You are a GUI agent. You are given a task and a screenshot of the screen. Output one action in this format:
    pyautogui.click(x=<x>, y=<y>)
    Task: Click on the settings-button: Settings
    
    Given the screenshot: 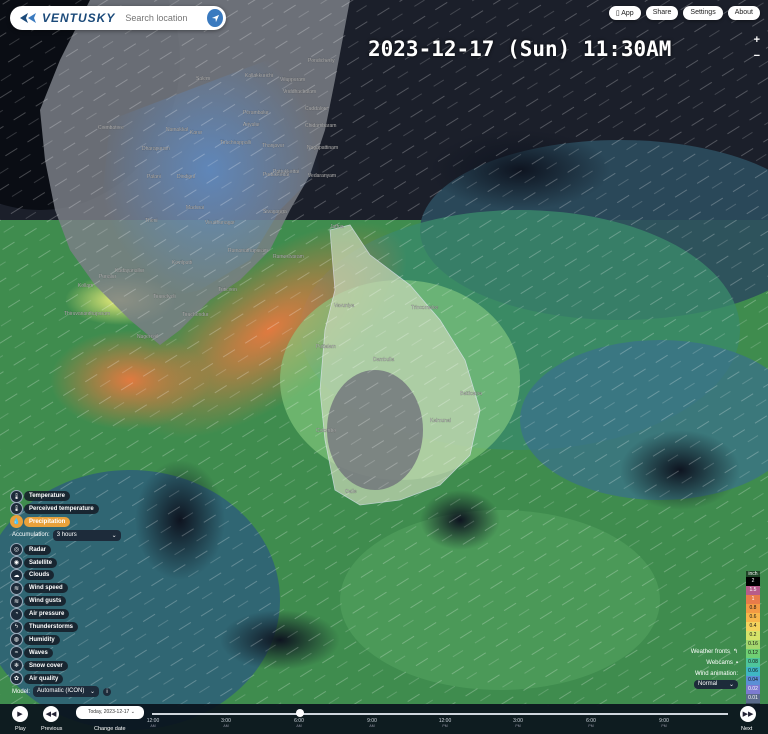 What is the action you would take?
    pyautogui.click(x=703, y=13)
    